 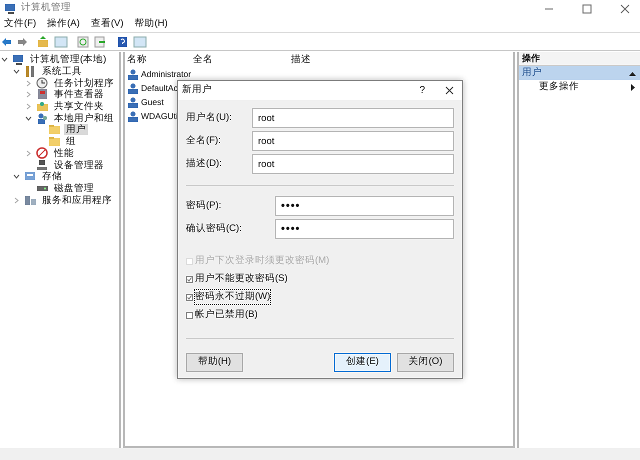 What do you see at coordinates (209, 117) in the screenshot?
I see `field-label: 用户名(U):` at bounding box center [209, 117].